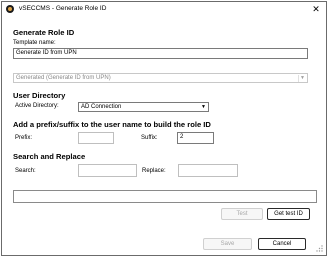 This screenshot has height=259, width=330. Describe the element at coordinates (63, 8) in the screenshot. I see `window-title: vSECCMS - Generate Role ID` at that location.